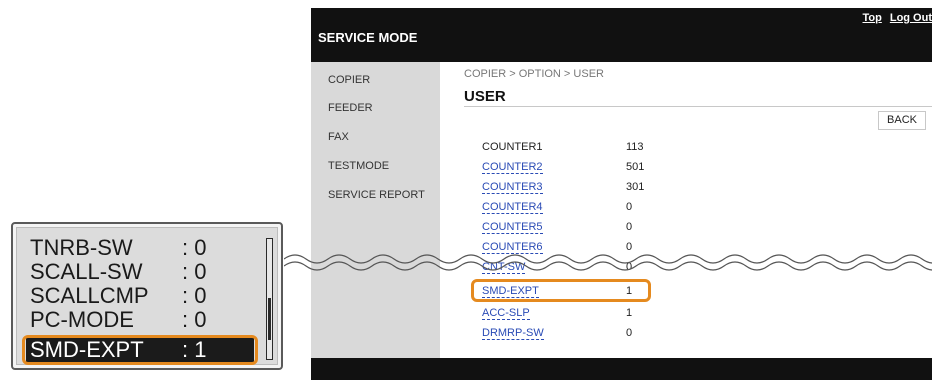 This screenshot has height=380, width=932. Describe the element at coordinates (86, 271) in the screenshot. I see `lcd-row-key: SCALL-SW` at that location.